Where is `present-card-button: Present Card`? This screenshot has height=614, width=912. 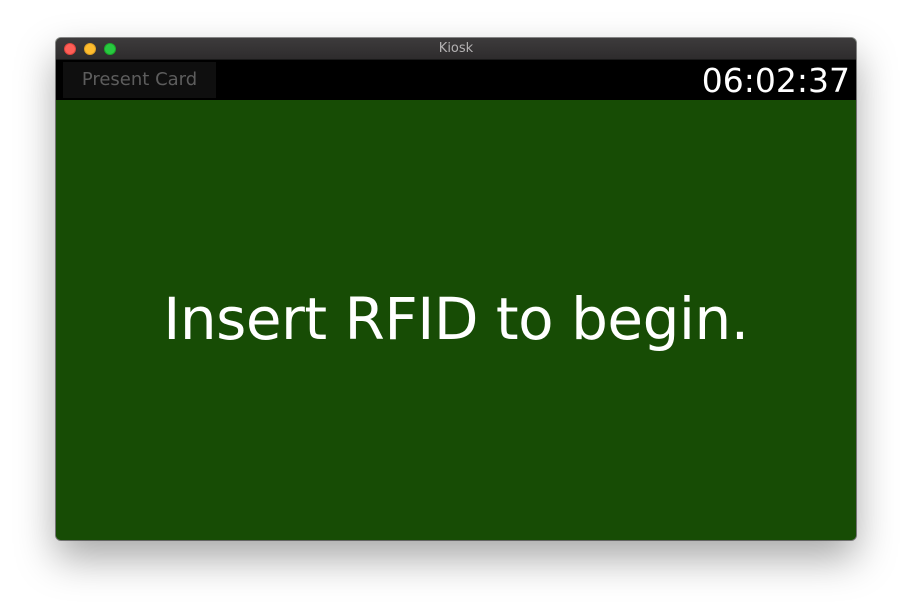
present-card-button: Present Card is located at coordinates (139, 80).